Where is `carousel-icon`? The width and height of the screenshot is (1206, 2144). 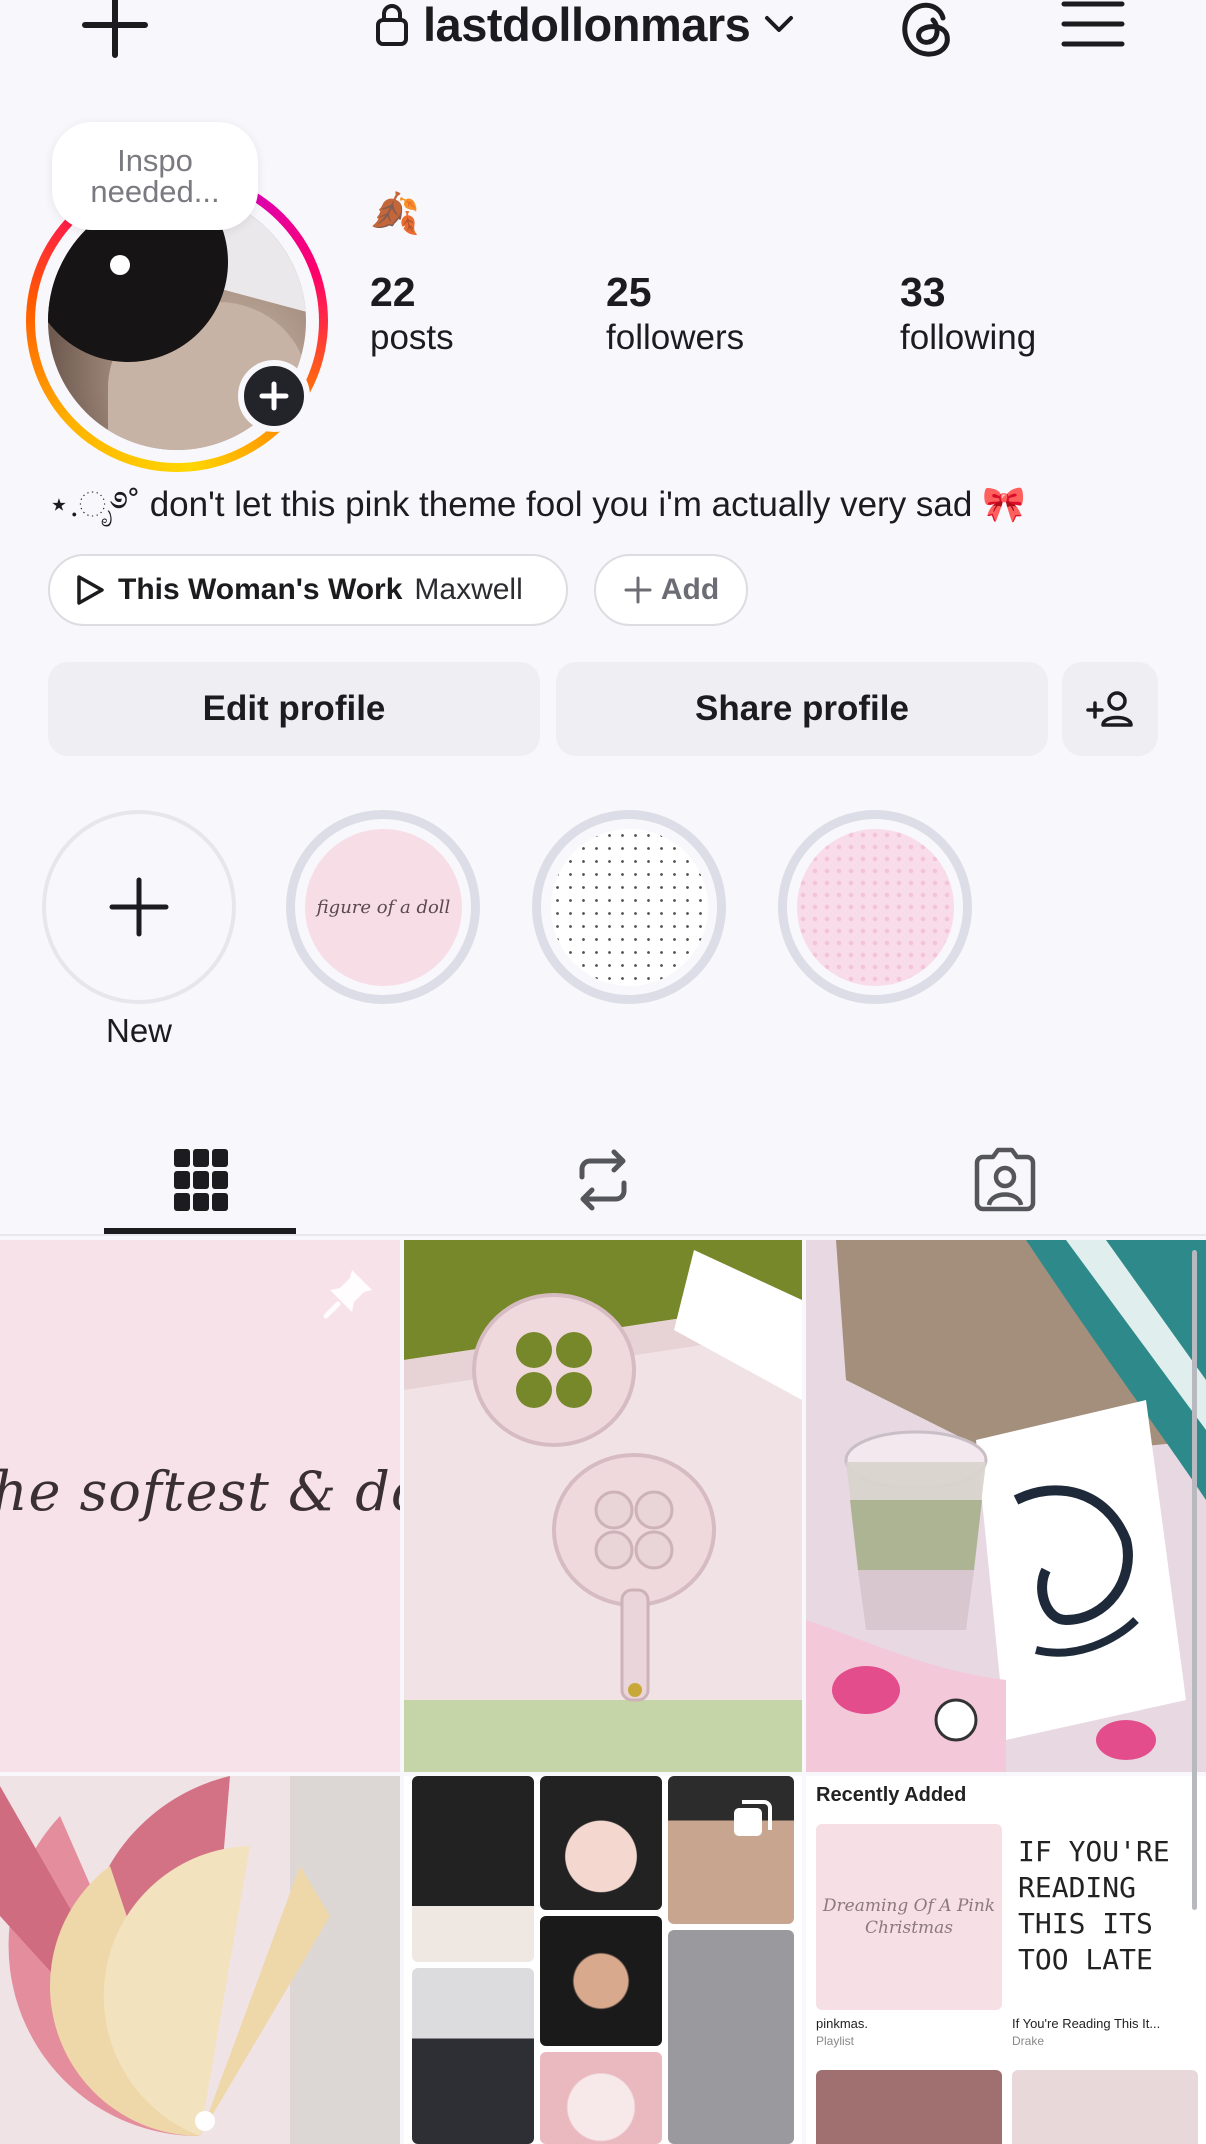 carousel-icon is located at coordinates (753, 1818).